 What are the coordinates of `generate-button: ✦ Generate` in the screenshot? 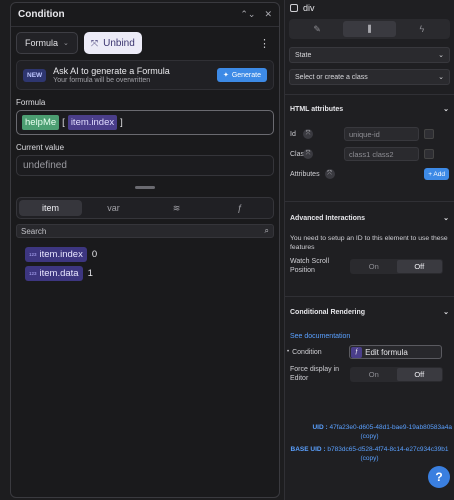 It's located at (241, 75).